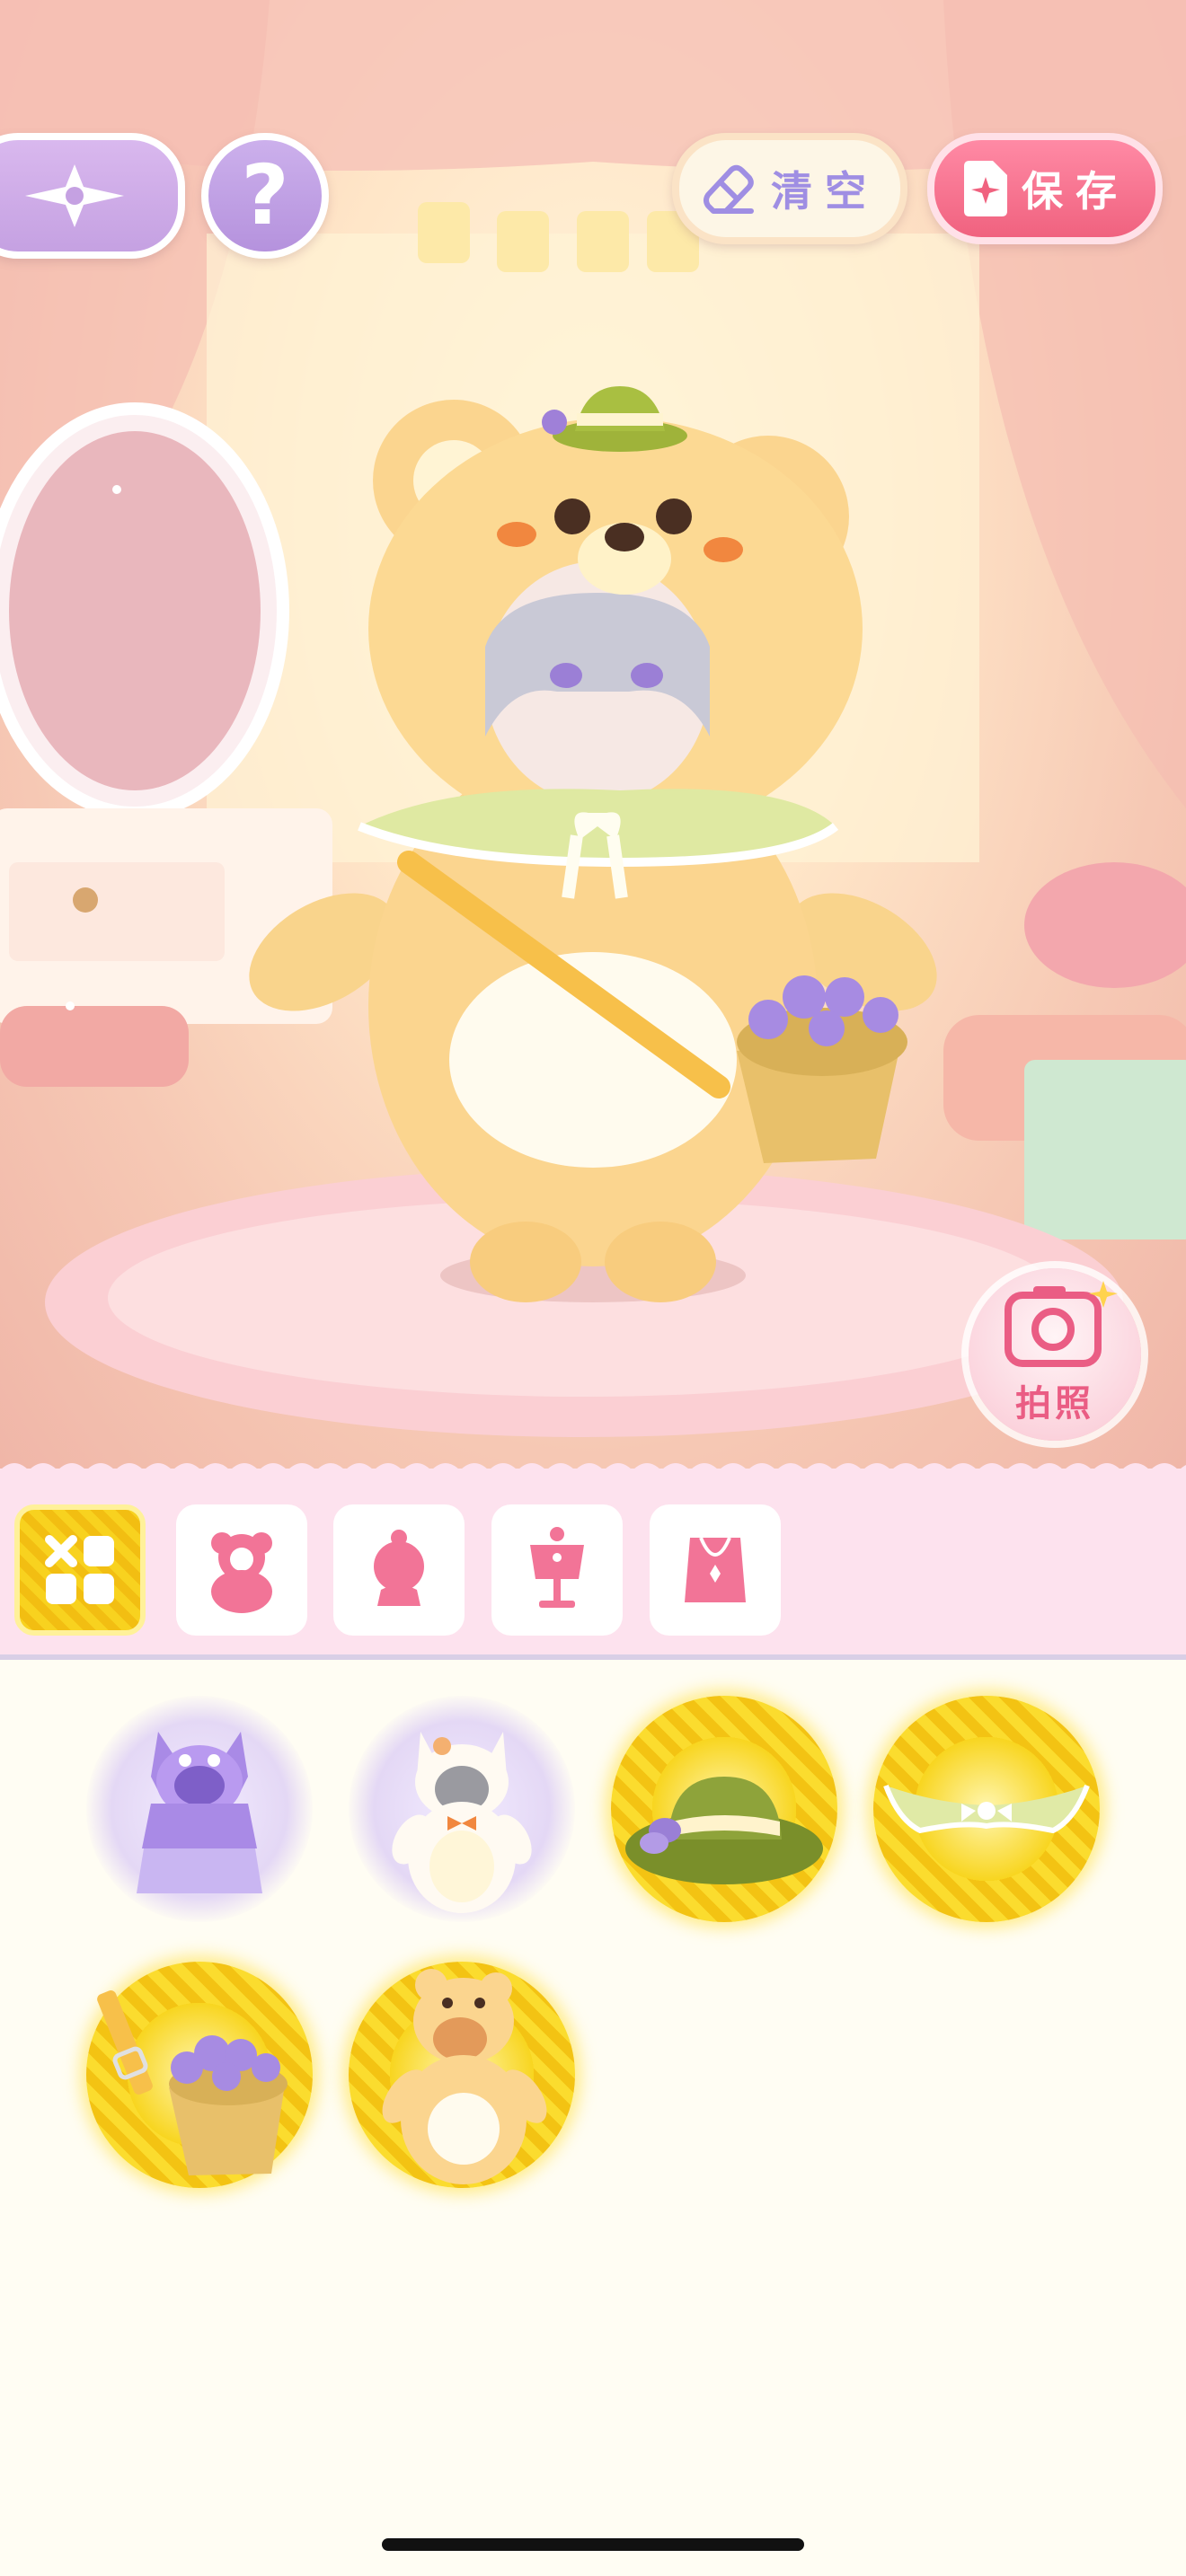  I want to click on yellow-bear-icon, so click(464, 2076).